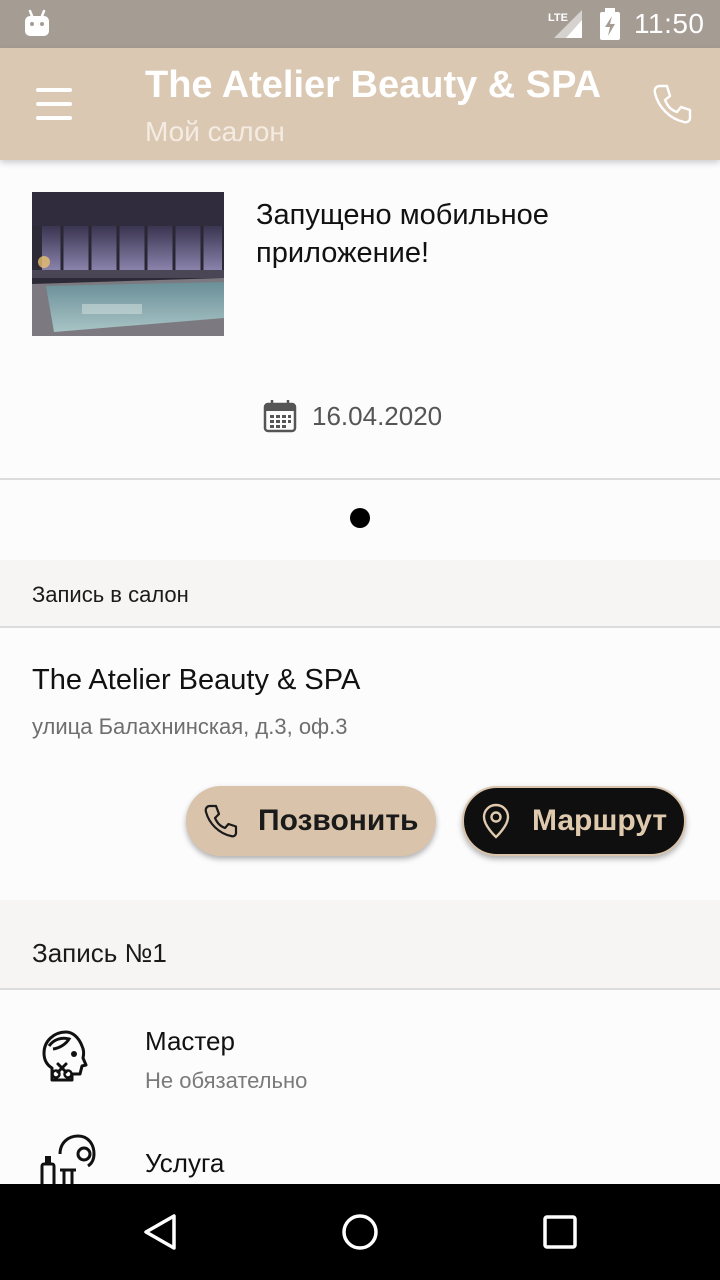 The width and height of the screenshot is (720, 1280). What do you see at coordinates (226, 1080) in the screenshot?
I see `list-item-subtitle: Не обязательно` at bounding box center [226, 1080].